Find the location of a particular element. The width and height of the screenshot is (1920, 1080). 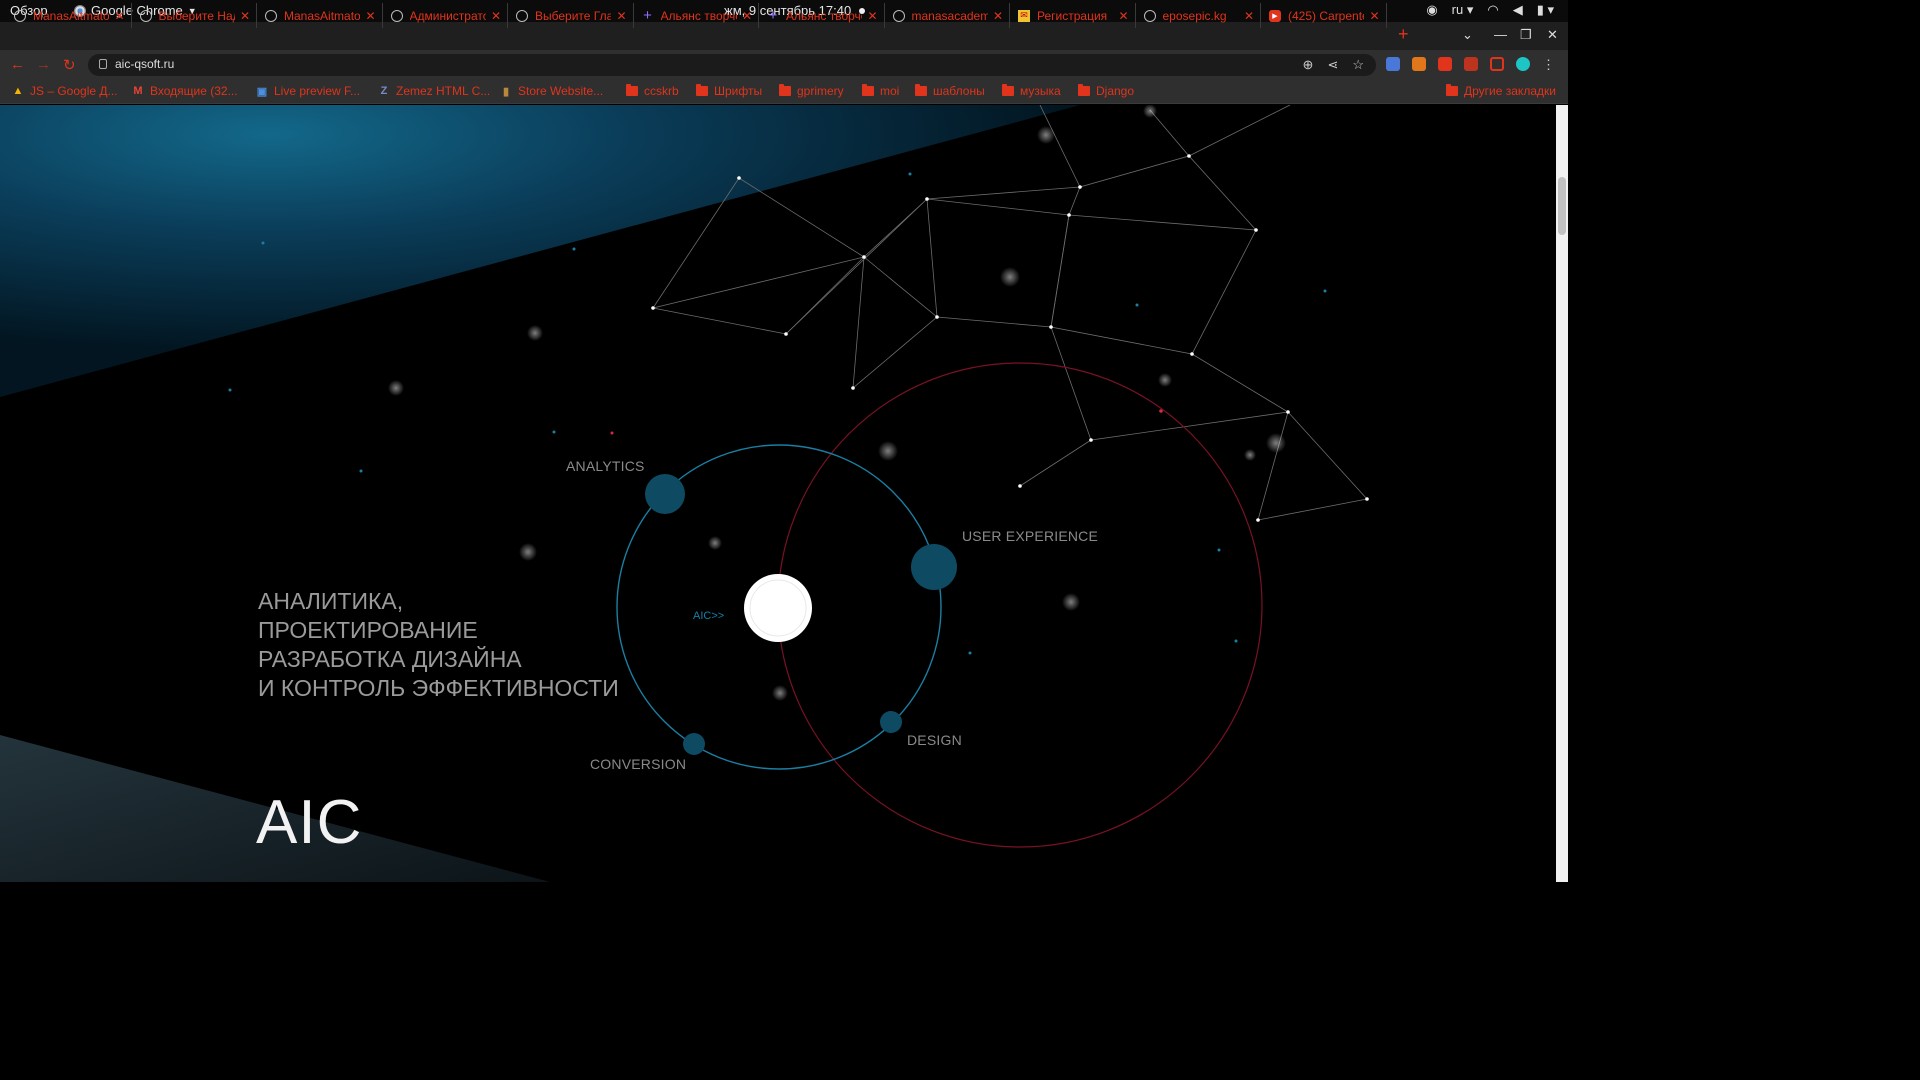

gmail-icon: M is located at coordinates (138, 91).